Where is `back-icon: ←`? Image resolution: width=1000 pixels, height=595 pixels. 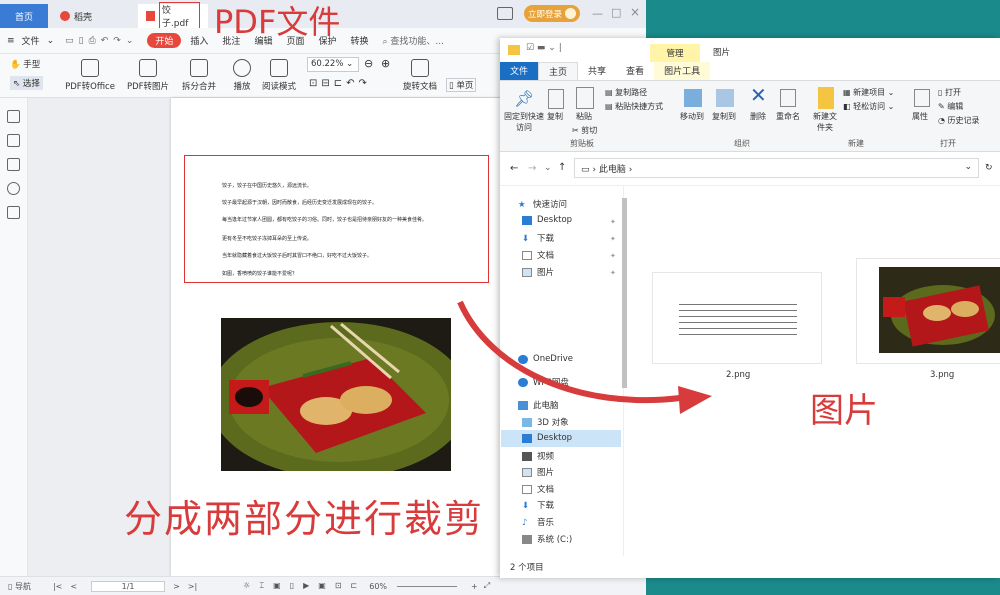 back-icon: ← is located at coordinates (514, 168).